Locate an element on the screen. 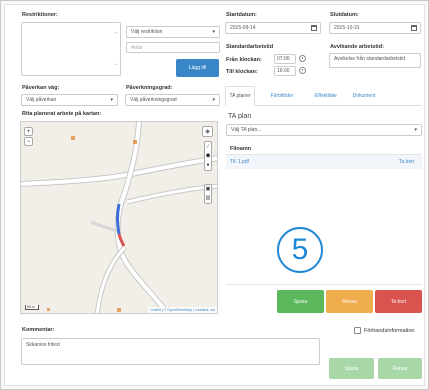  from-time-input: 07:00 is located at coordinates (285, 59).